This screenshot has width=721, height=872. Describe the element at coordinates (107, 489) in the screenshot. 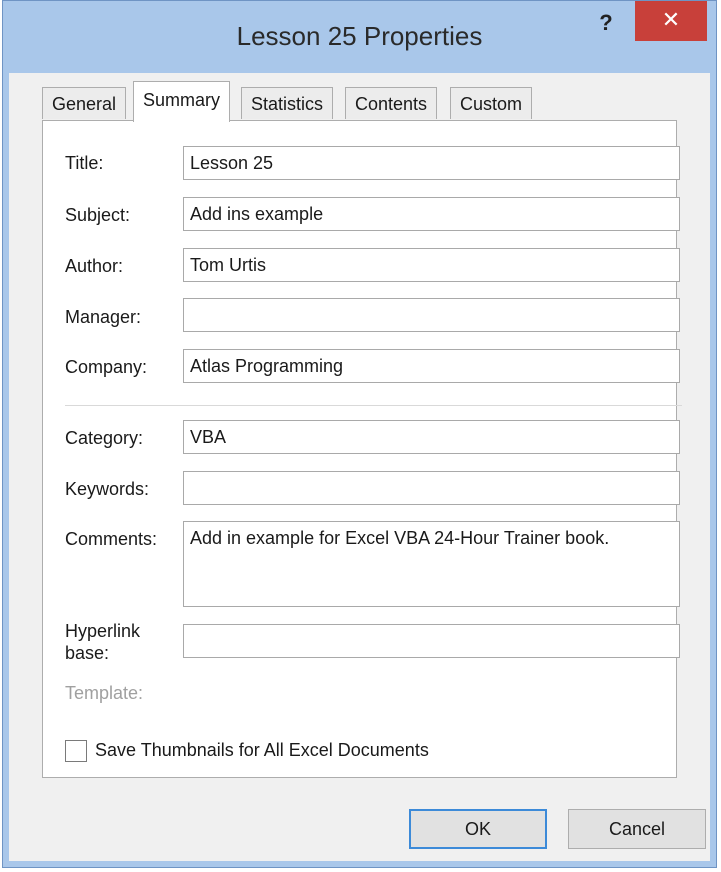

I see `keywords-label: Keywords:` at that location.